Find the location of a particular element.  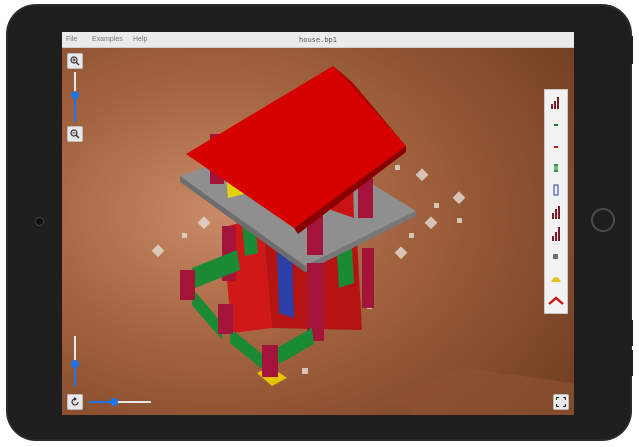

zoom-out-button is located at coordinates (75, 134).